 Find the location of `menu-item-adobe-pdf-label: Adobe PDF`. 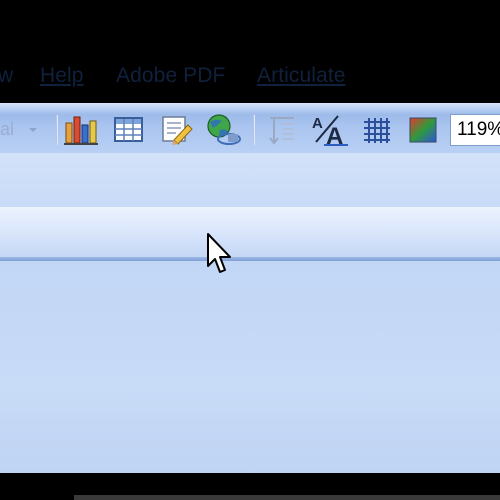

menu-item-adobe-pdf-label: Adobe PDF is located at coordinates (171, 75).